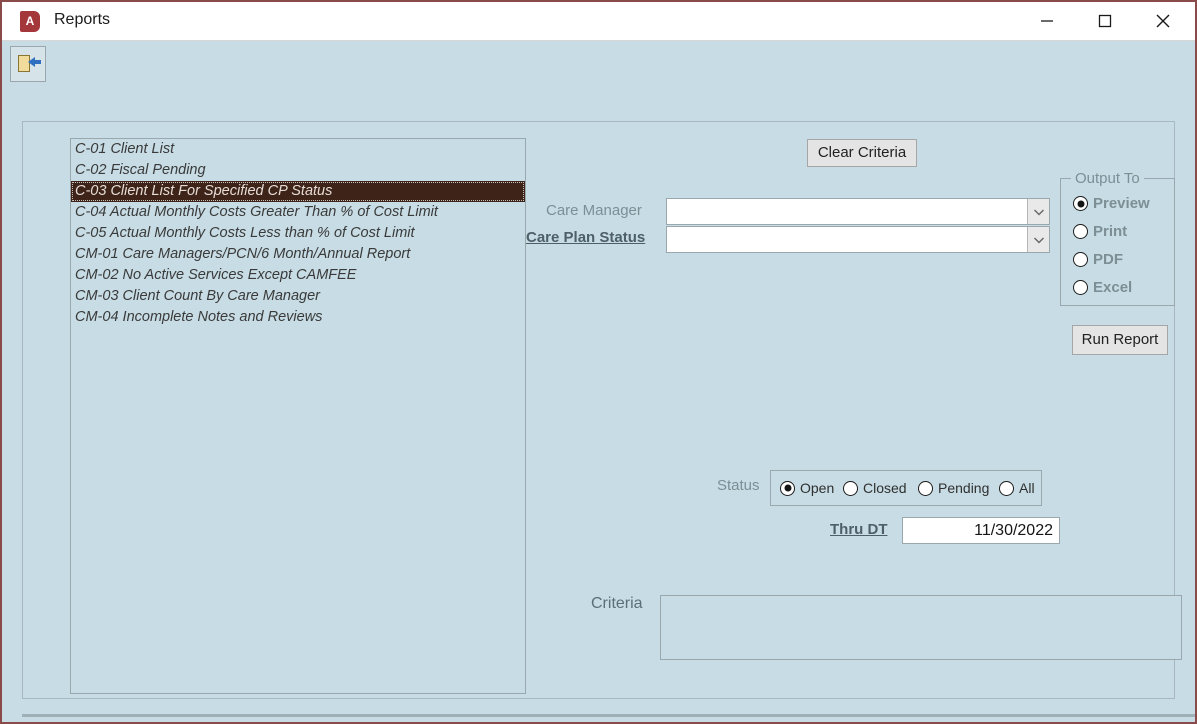 This screenshot has width=1197, height=724. What do you see at coordinates (921, 627) in the screenshot?
I see `criteria-textbox` at bounding box center [921, 627].